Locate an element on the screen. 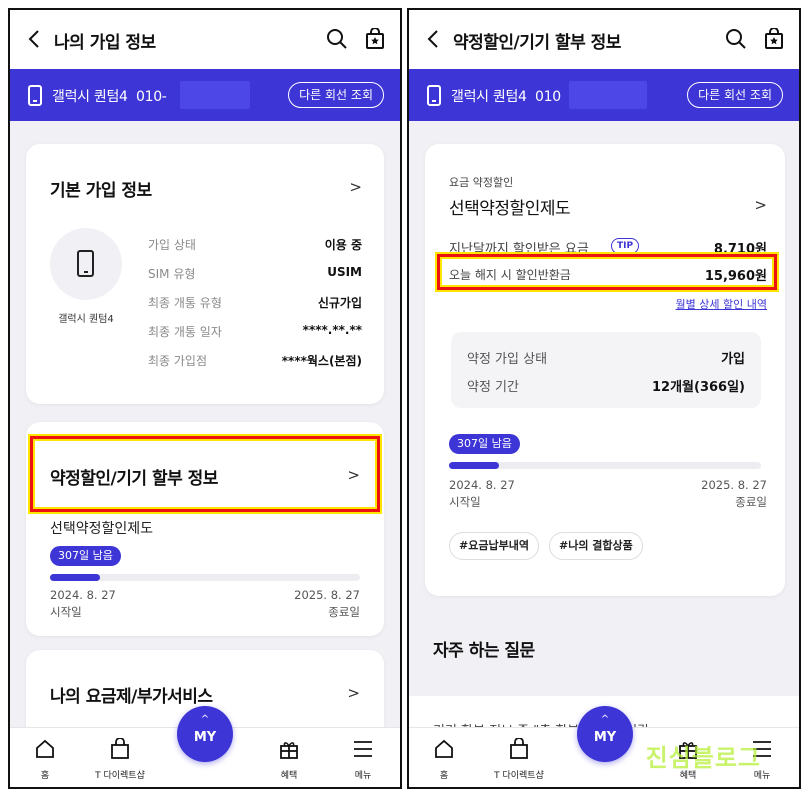 The image size is (809, 797). contract-status-box: 약정 가입 상태 가입 약정 기간 12개월(366일) is located at coordinates (606, 370).